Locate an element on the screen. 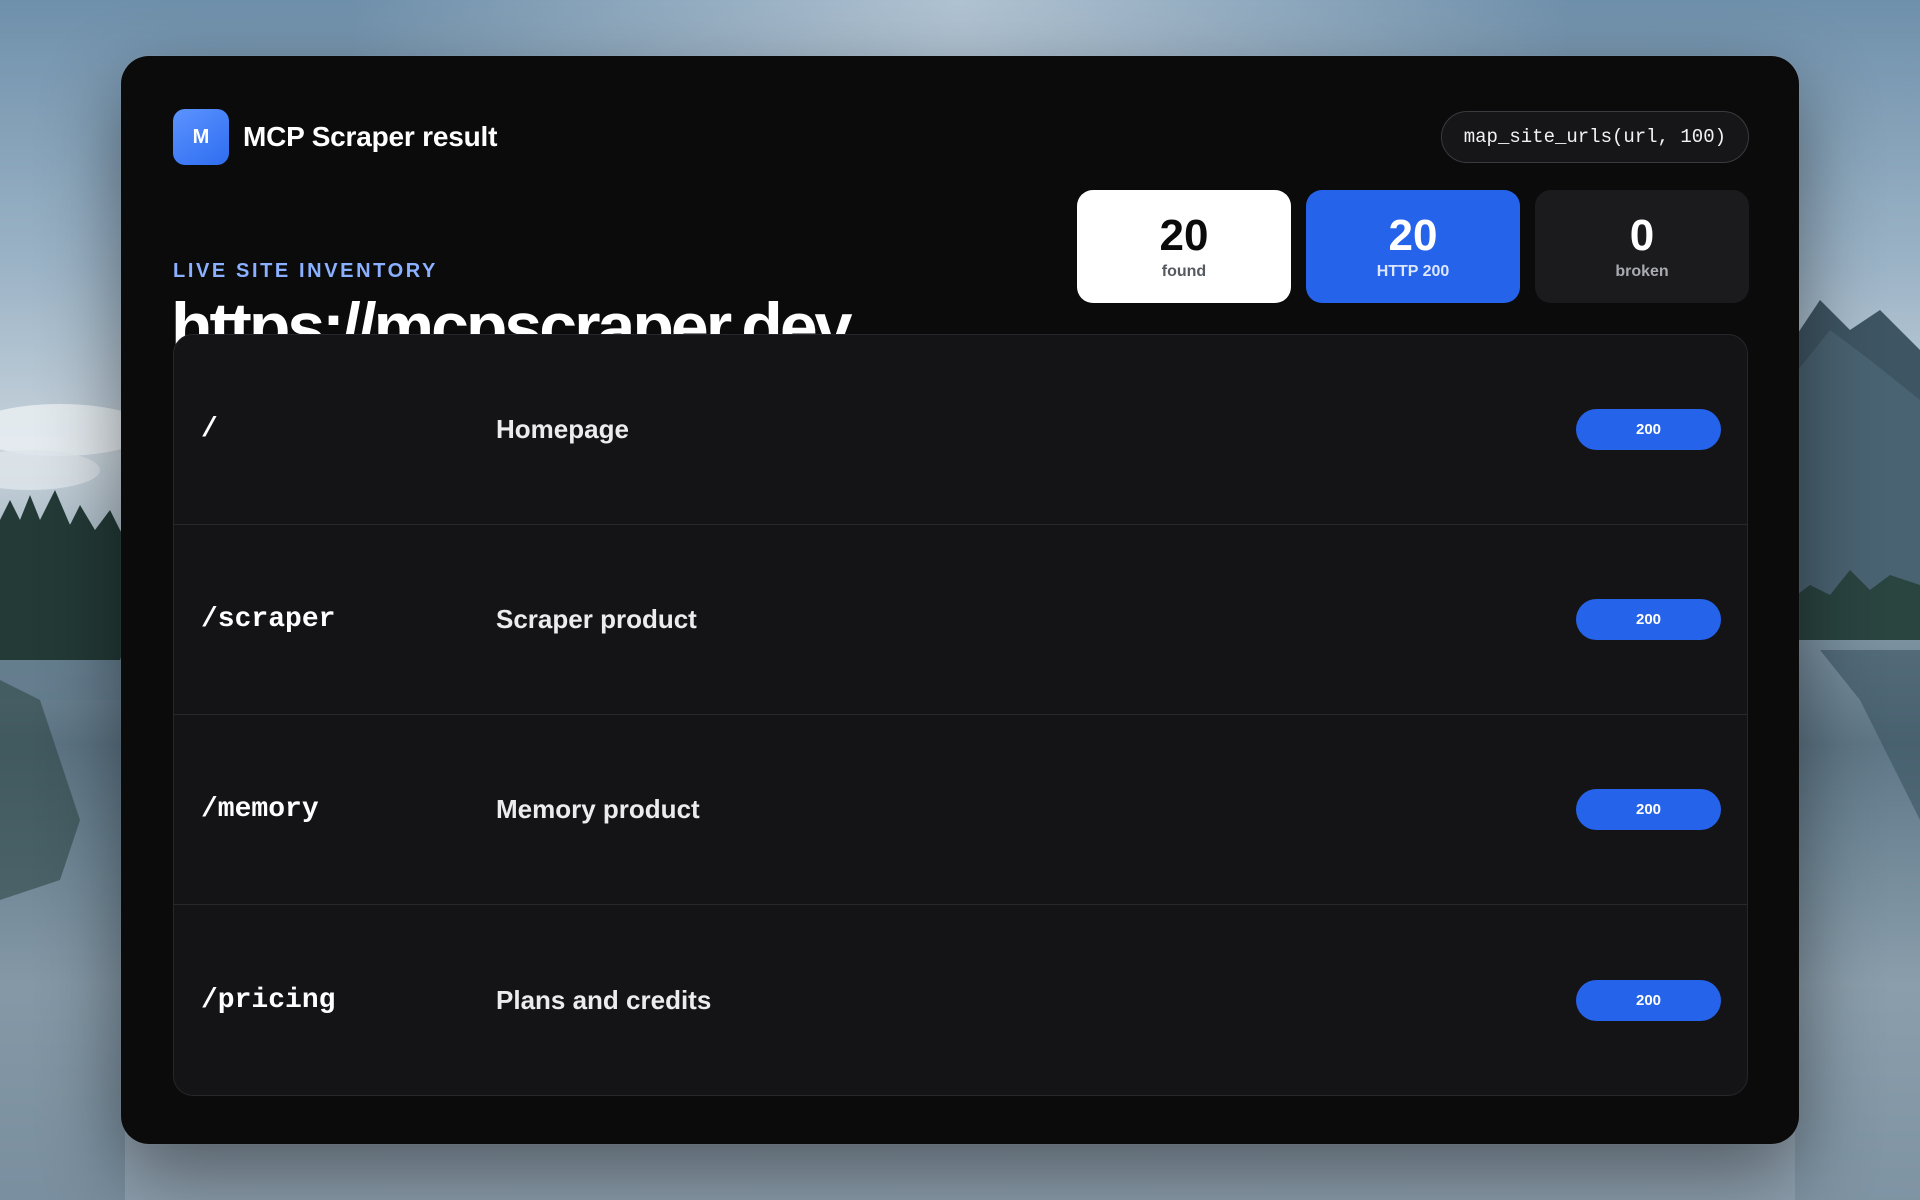  url-path: /scraper is located at coordinates (268, 619).